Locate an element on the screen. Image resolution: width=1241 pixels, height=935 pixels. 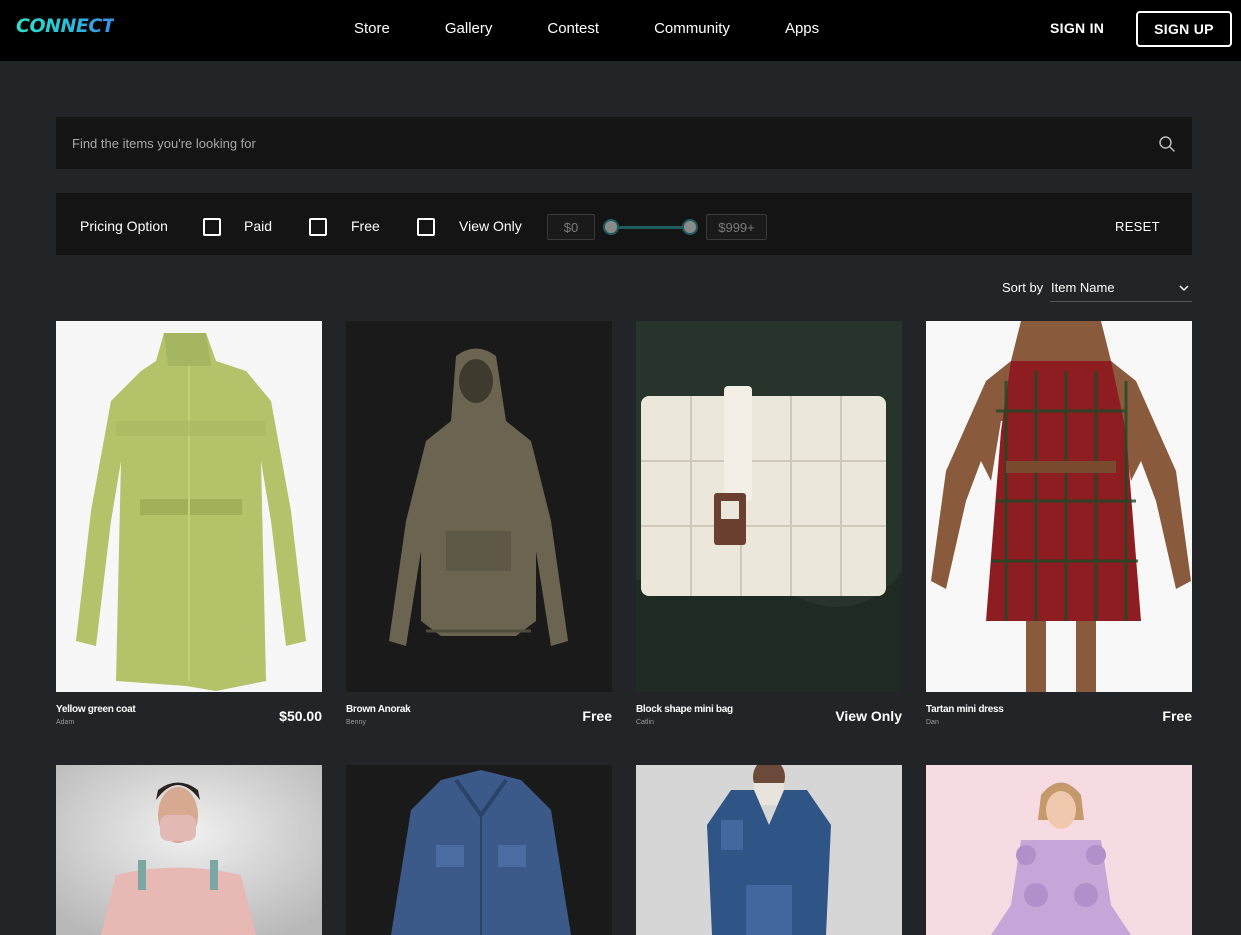
price-slider-track is located at coordinates (651, 227).